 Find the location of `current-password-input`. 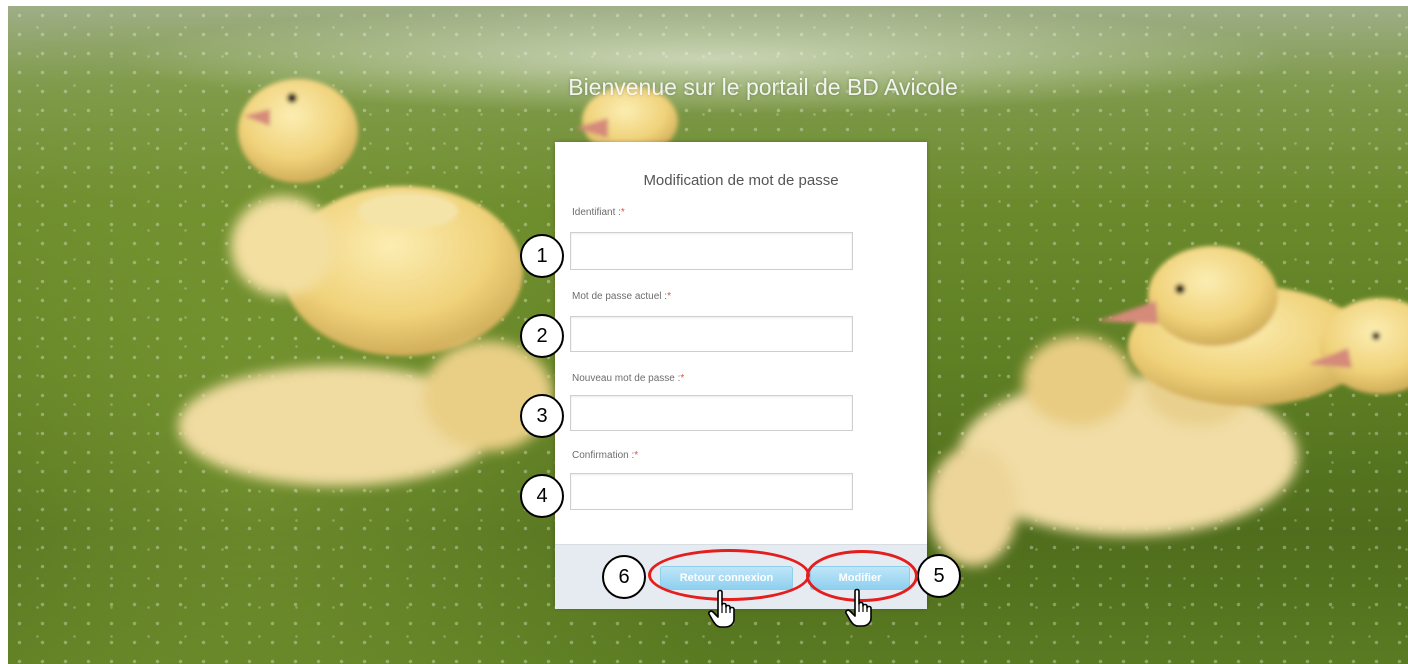

current-password-input is located at coordinates (711, 334).